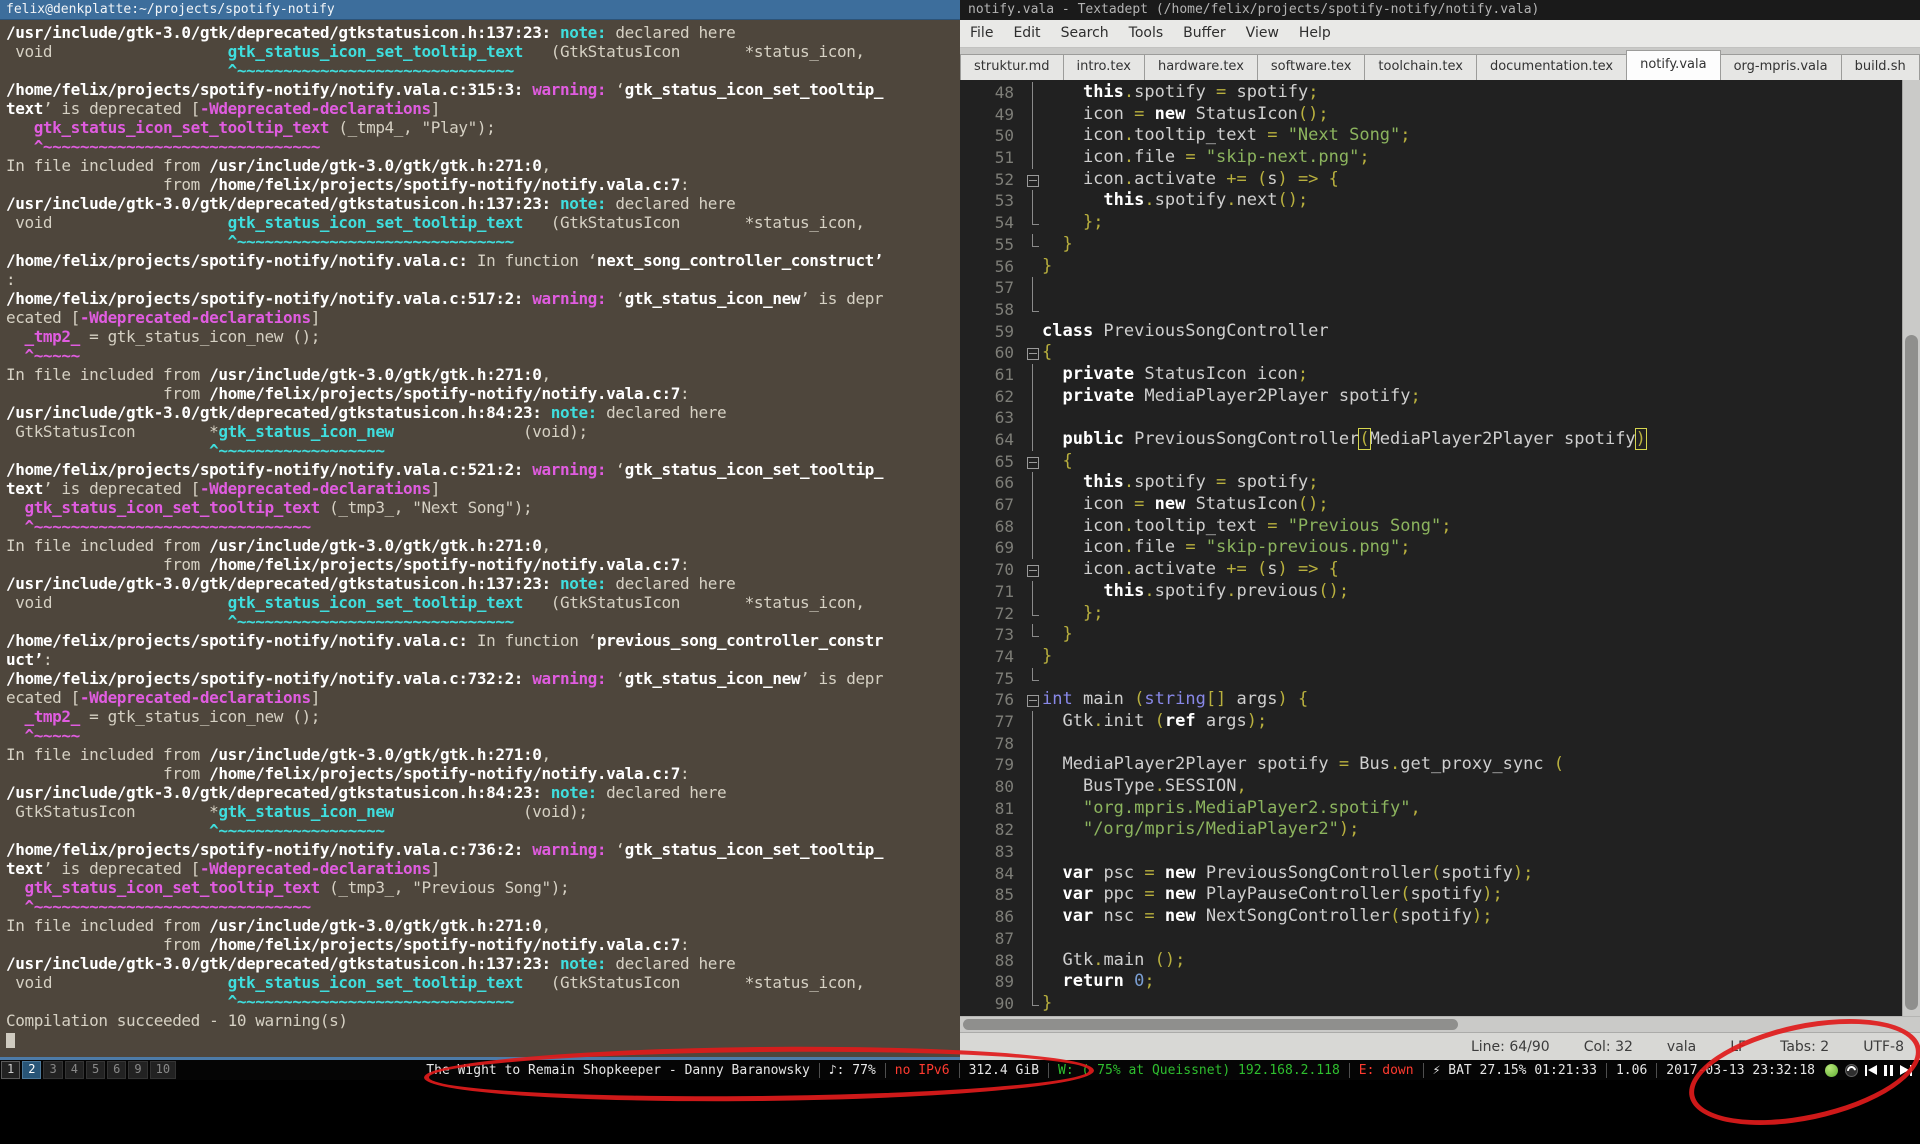 Image resolution: width=1920 pixels, height=1144 pixels. I want to click on menu-buffer: Buffer, so click(1204, 33).